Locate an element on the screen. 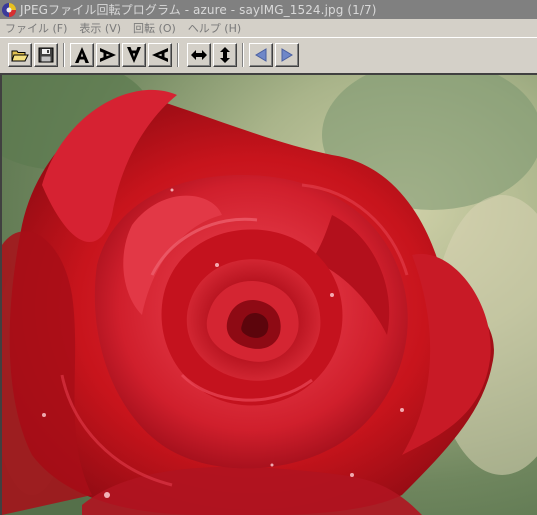  open-folder-button is located at coordinates (20, 55).